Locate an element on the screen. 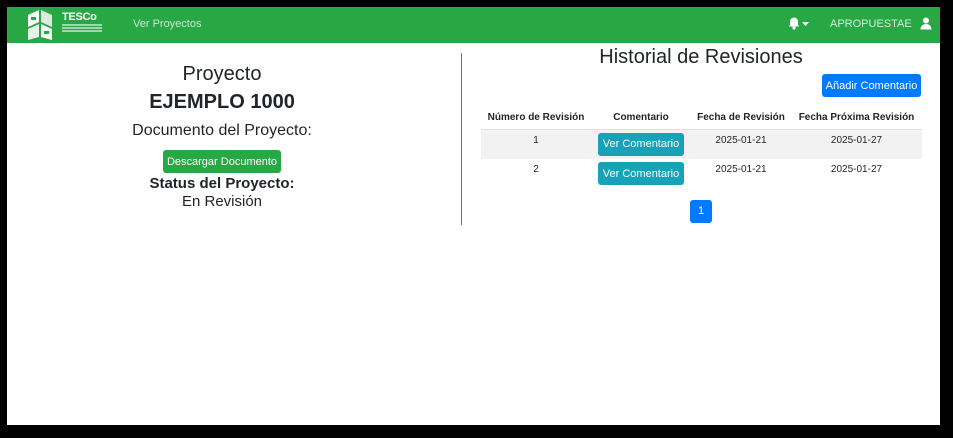 Image resolution: width=953 pixels, height=438 pixels. revision-number: 2 is located at coordinates (536, 169).